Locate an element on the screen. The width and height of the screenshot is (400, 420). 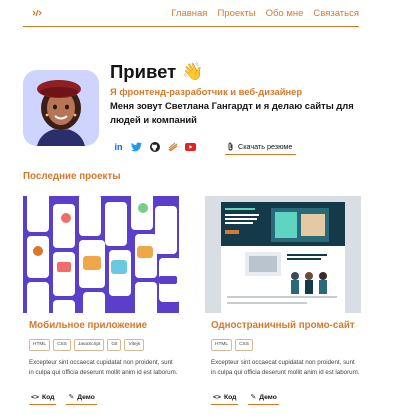
project-title-mobile-app: Мобильное приложение is located at coordinates (88, 325).